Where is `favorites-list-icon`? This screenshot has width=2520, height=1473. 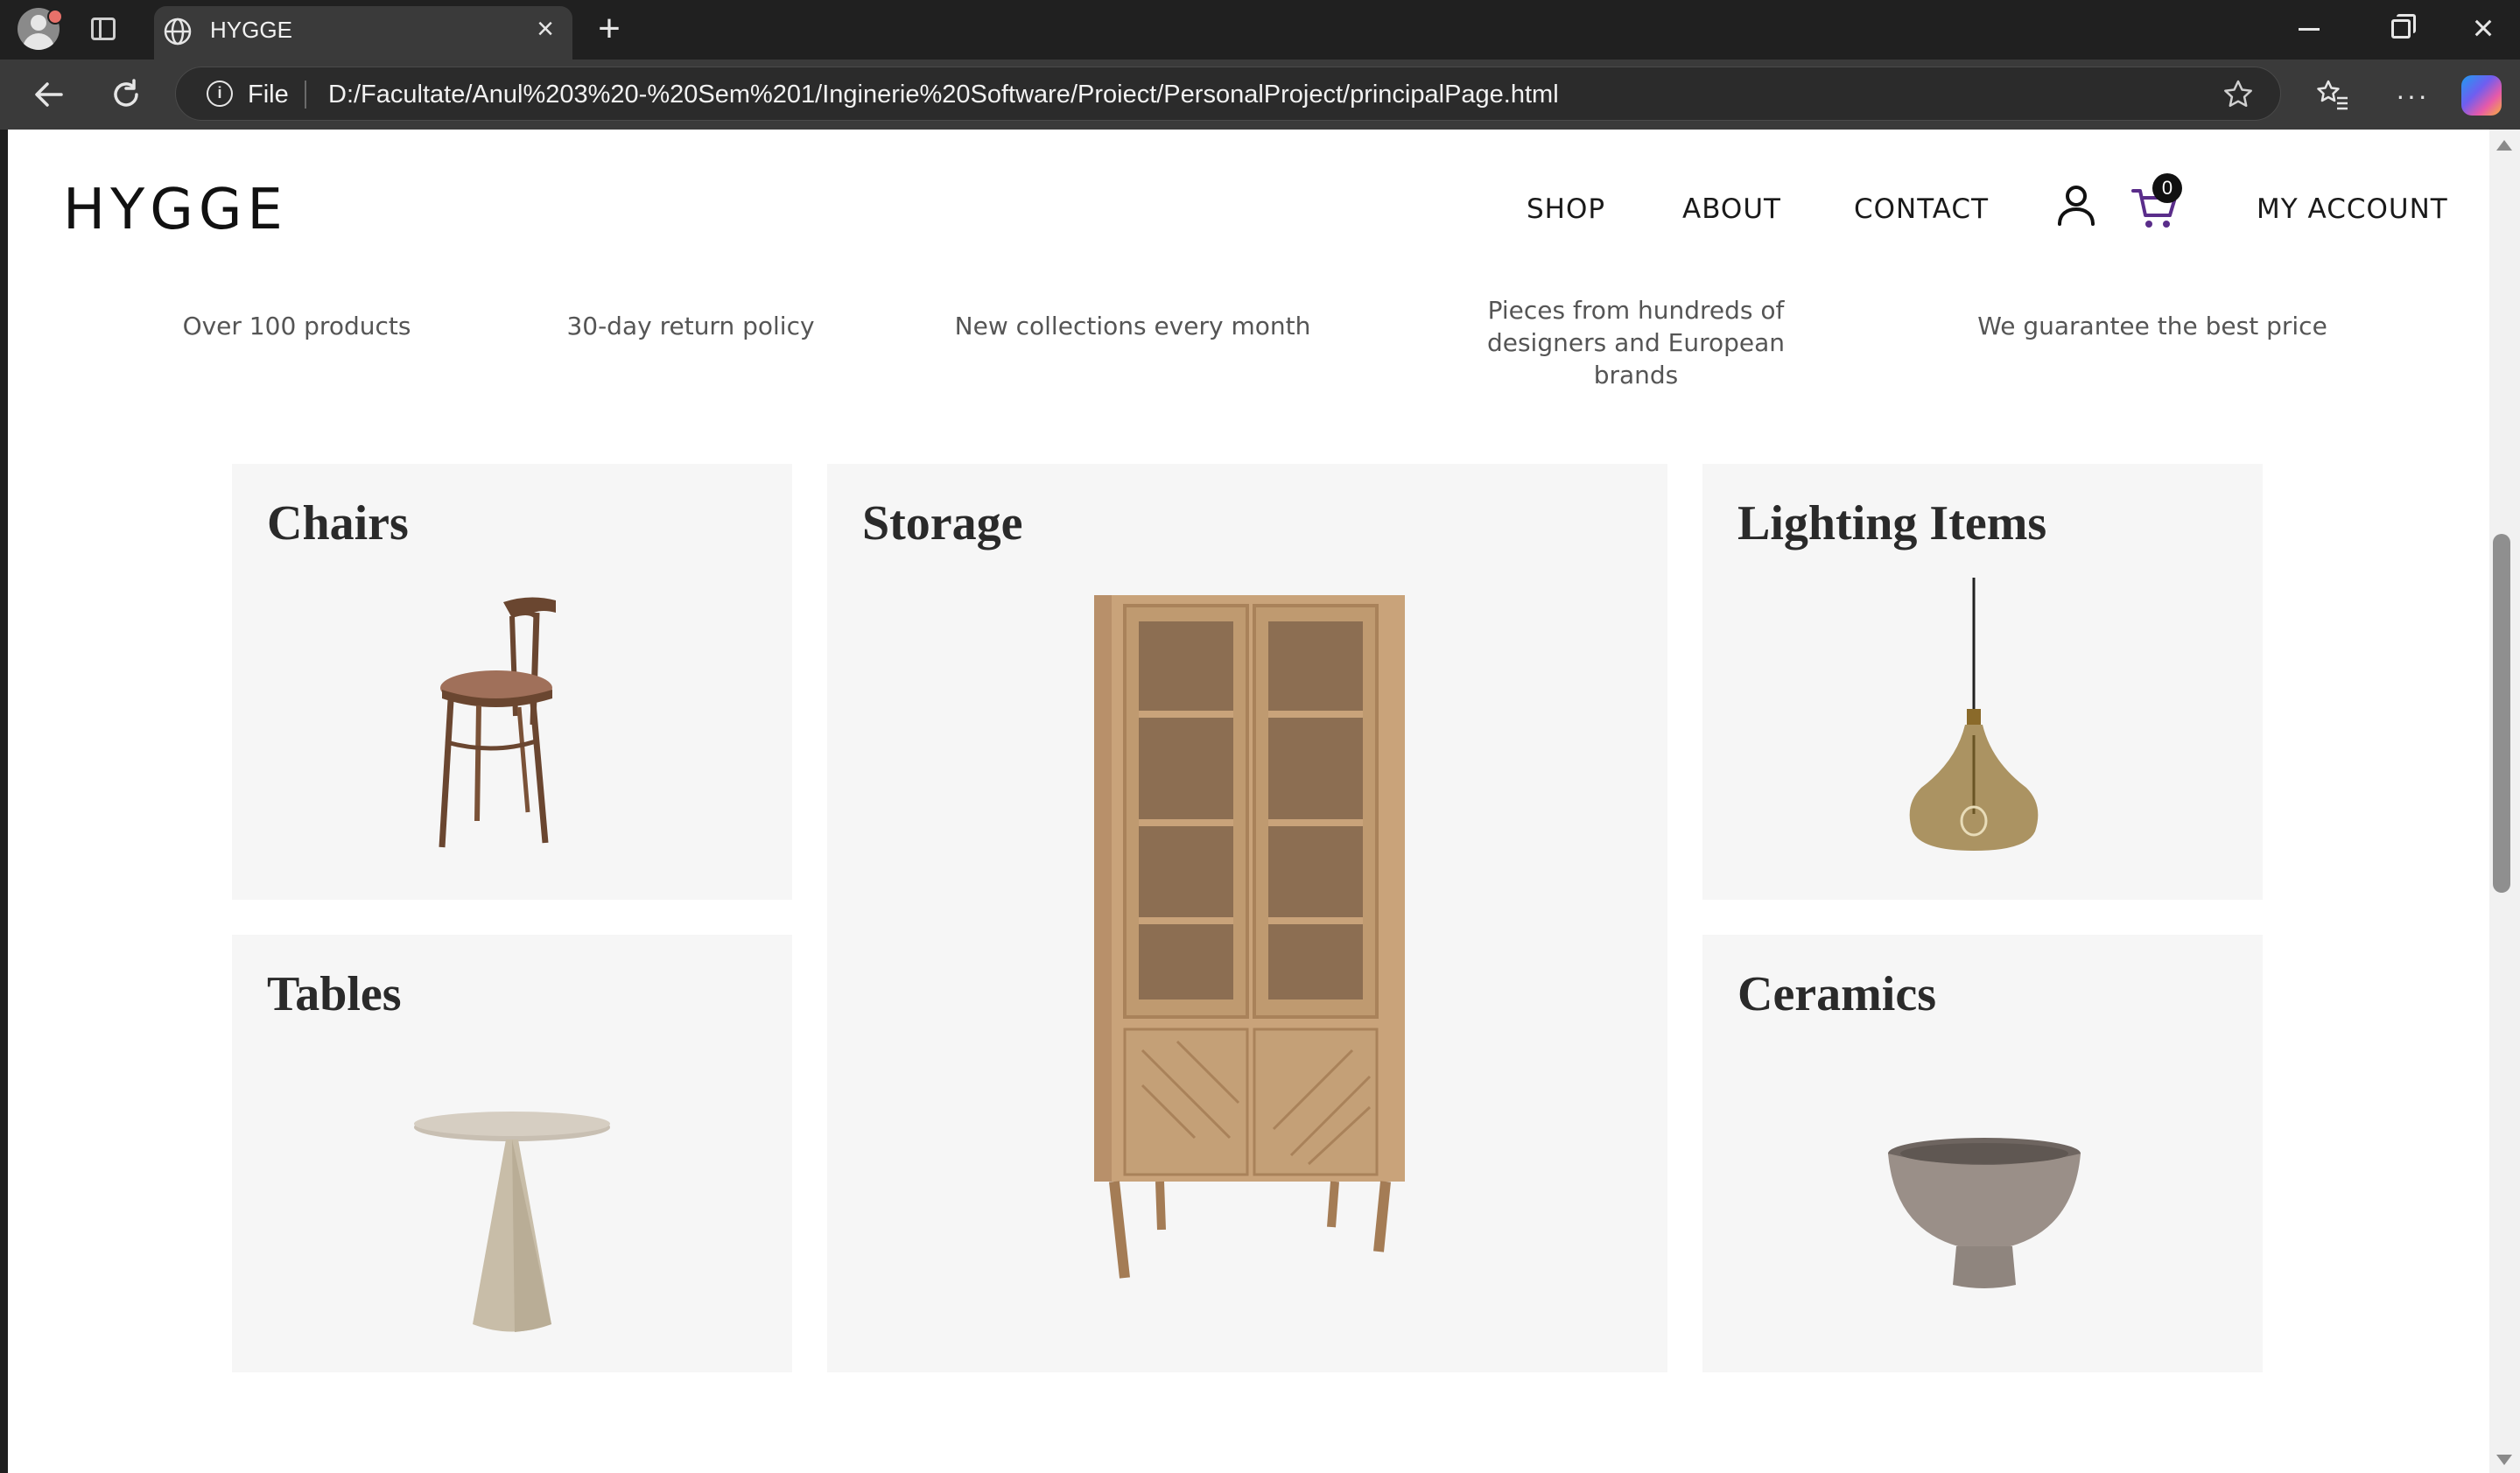 favorites-list-icon is located at coordinates (2331, 94).